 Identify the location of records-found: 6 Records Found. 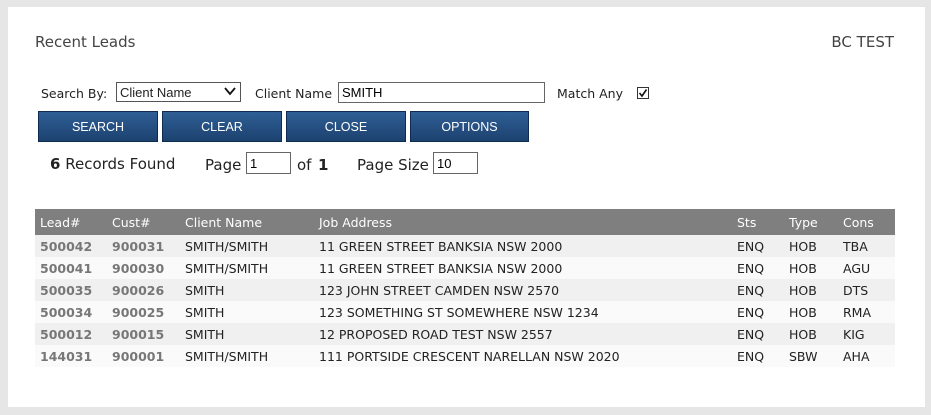
(112, 164).